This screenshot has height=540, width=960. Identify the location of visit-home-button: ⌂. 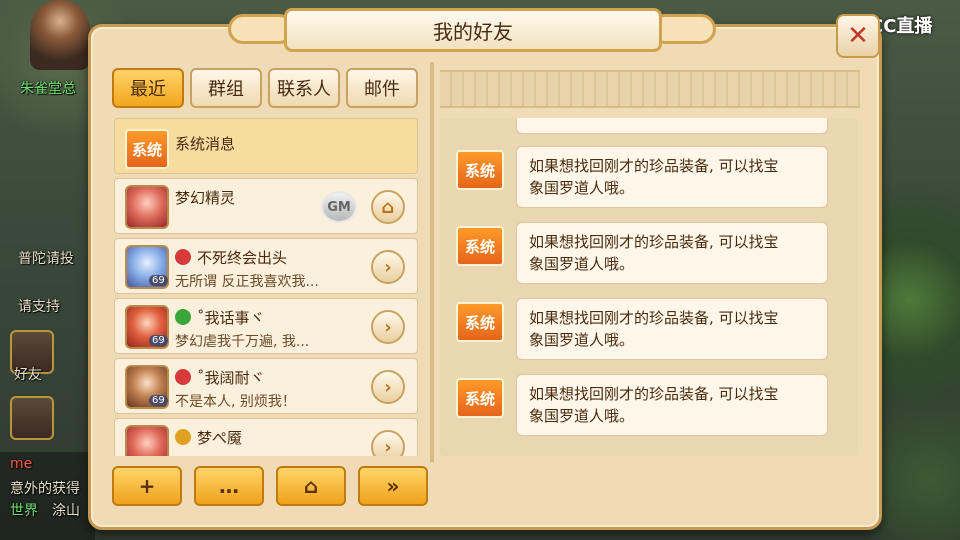
(388, 207).